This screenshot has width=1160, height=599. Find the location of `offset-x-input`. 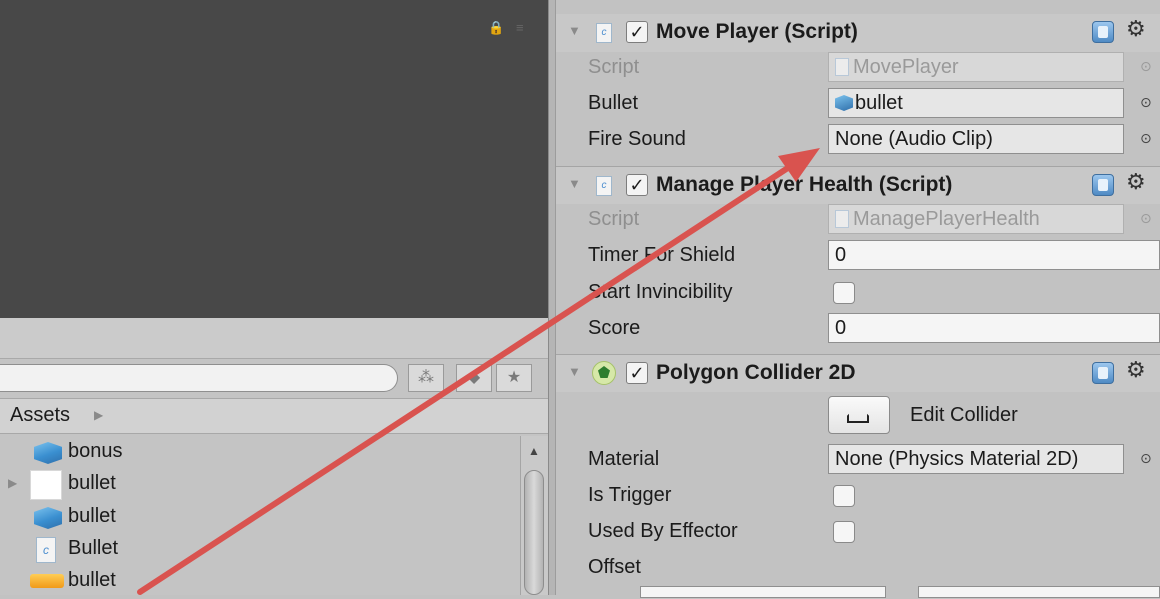

offset-x-input is located at coordinates (763, 592).